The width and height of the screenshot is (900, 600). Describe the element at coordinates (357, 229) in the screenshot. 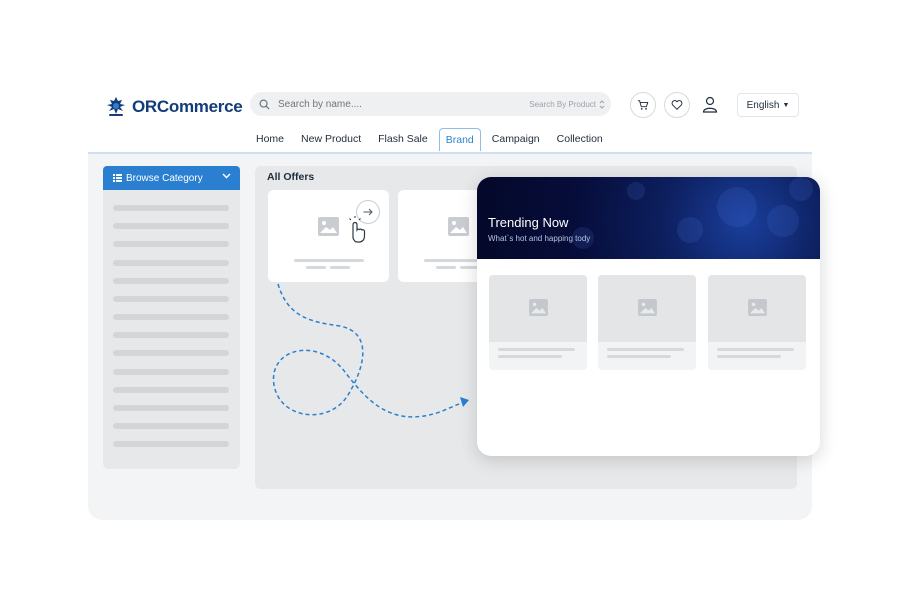

I see `pointer-hand-icon` at that location.